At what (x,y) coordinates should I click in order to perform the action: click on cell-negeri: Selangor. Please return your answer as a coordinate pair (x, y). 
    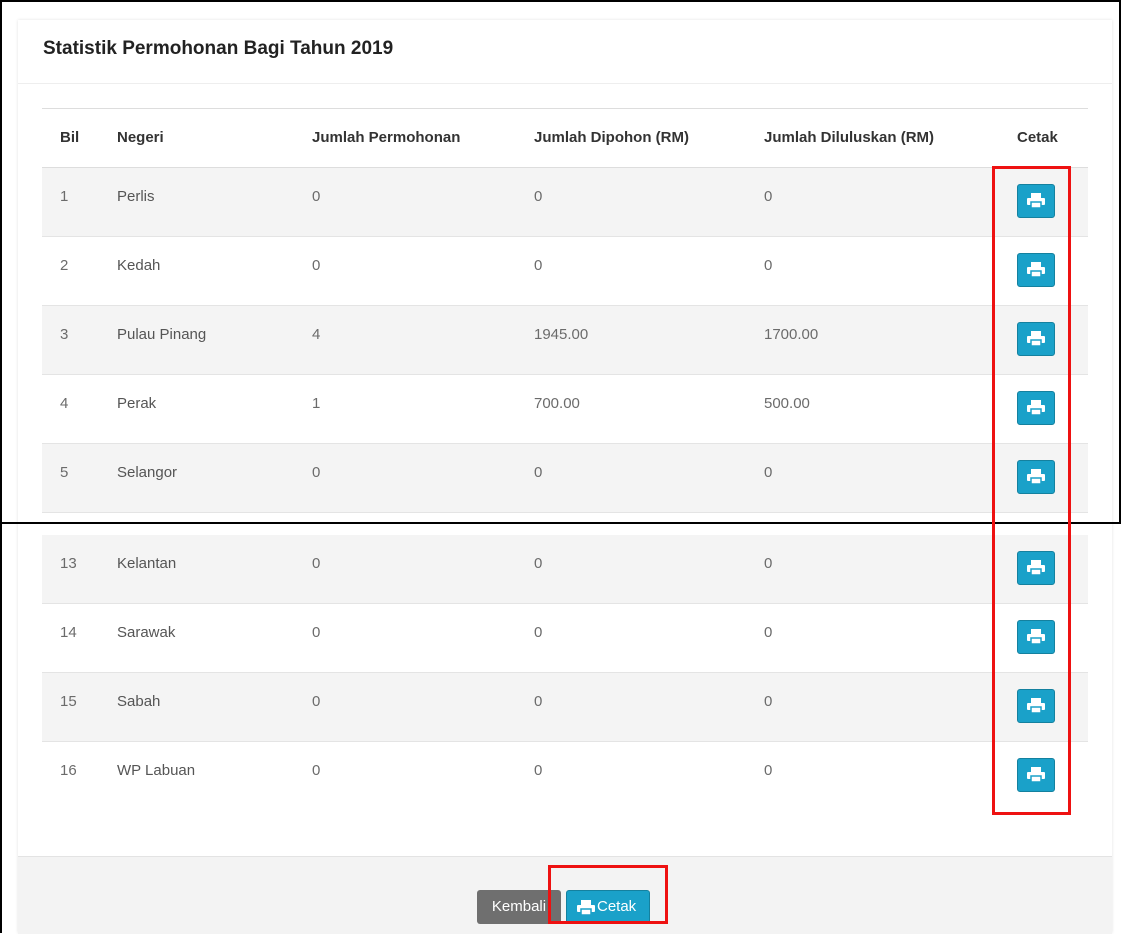
    Looking at the image, I should click on (147, 472).